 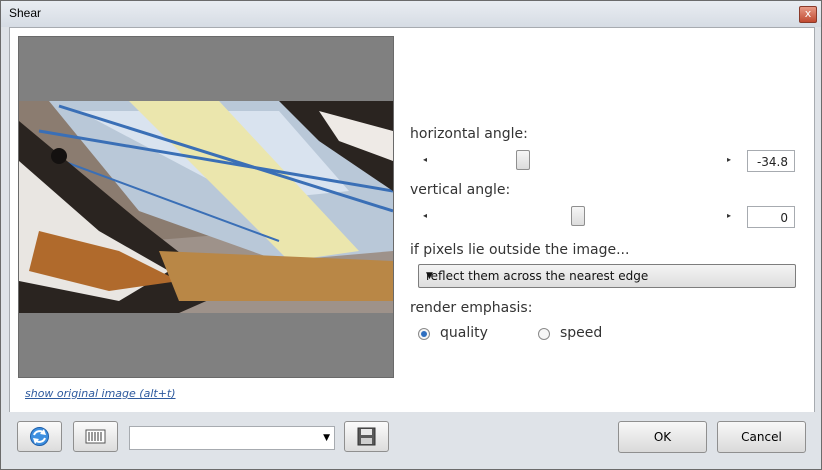 What do you see at coordinates (808, 14) in the screenshot?
I see `close-button: x` at bounding box center [808, 14].